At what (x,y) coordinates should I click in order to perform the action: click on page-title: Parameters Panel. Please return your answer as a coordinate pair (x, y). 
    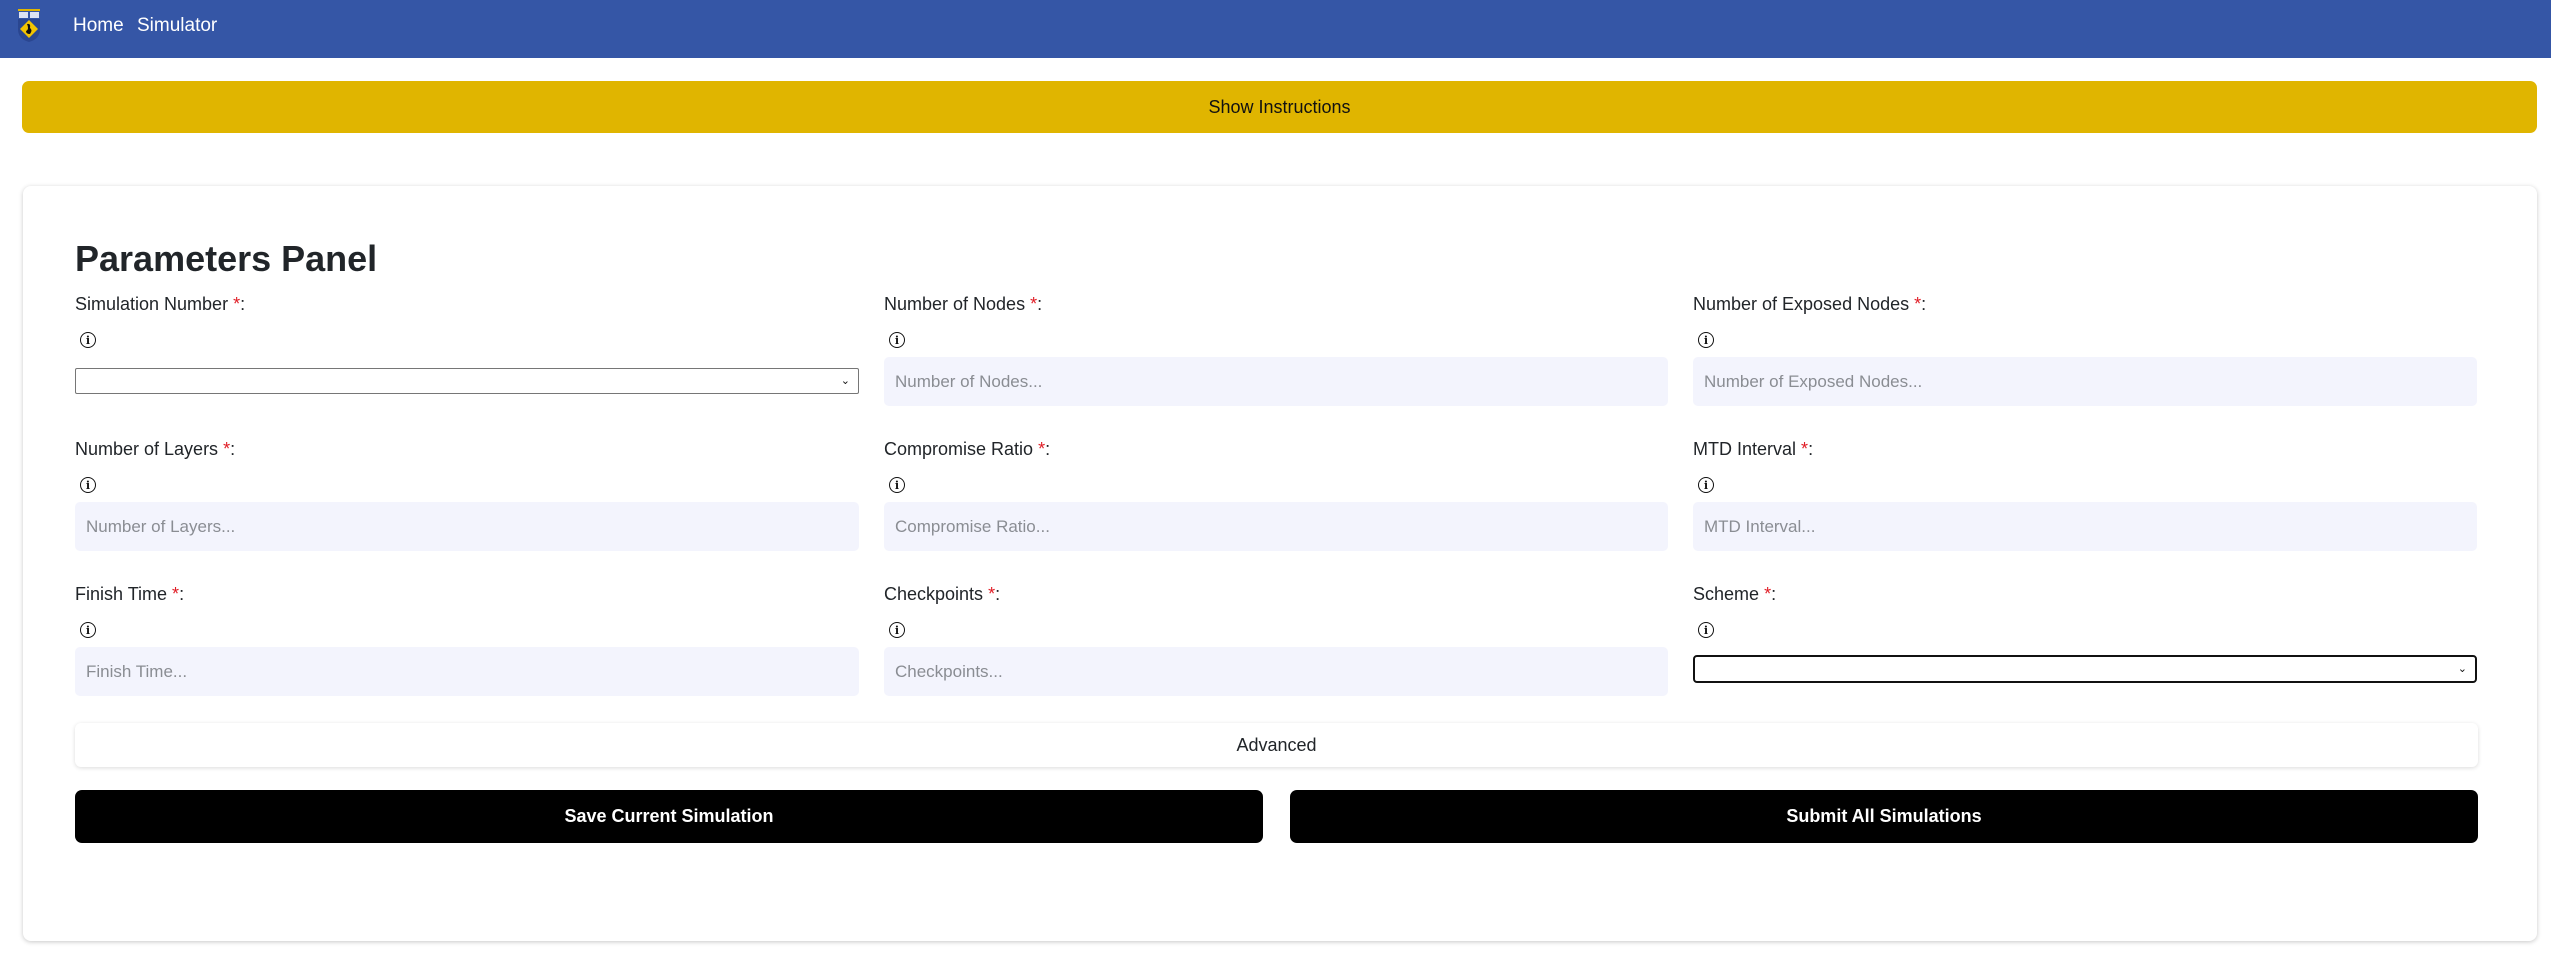
    Looking at the image, I should click on (226, 258).